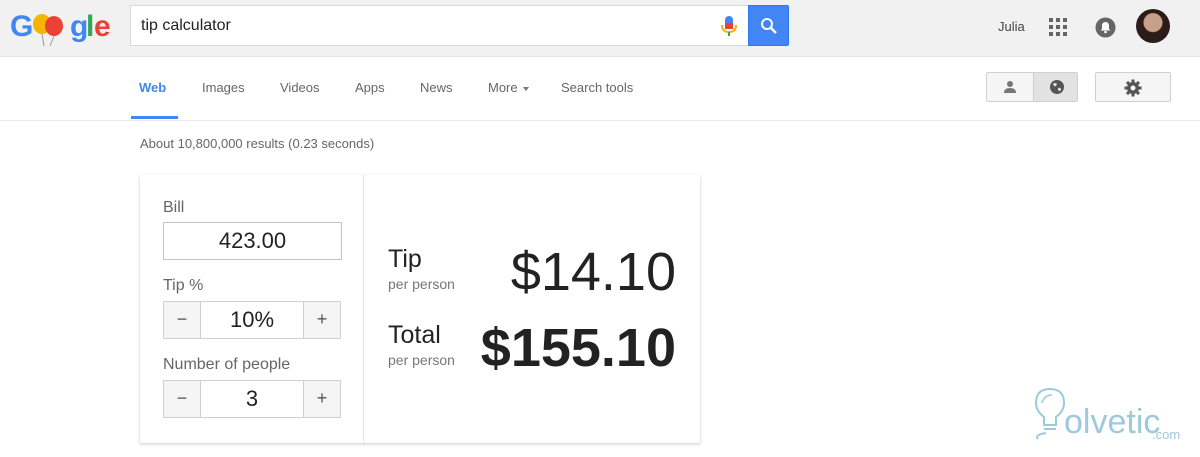 This screenshot has height=457, width=1200. What do you see at coordinates (578, 348) in the screenshot?
I see `total-amount: $155.10` at bounding box center [578, 348].